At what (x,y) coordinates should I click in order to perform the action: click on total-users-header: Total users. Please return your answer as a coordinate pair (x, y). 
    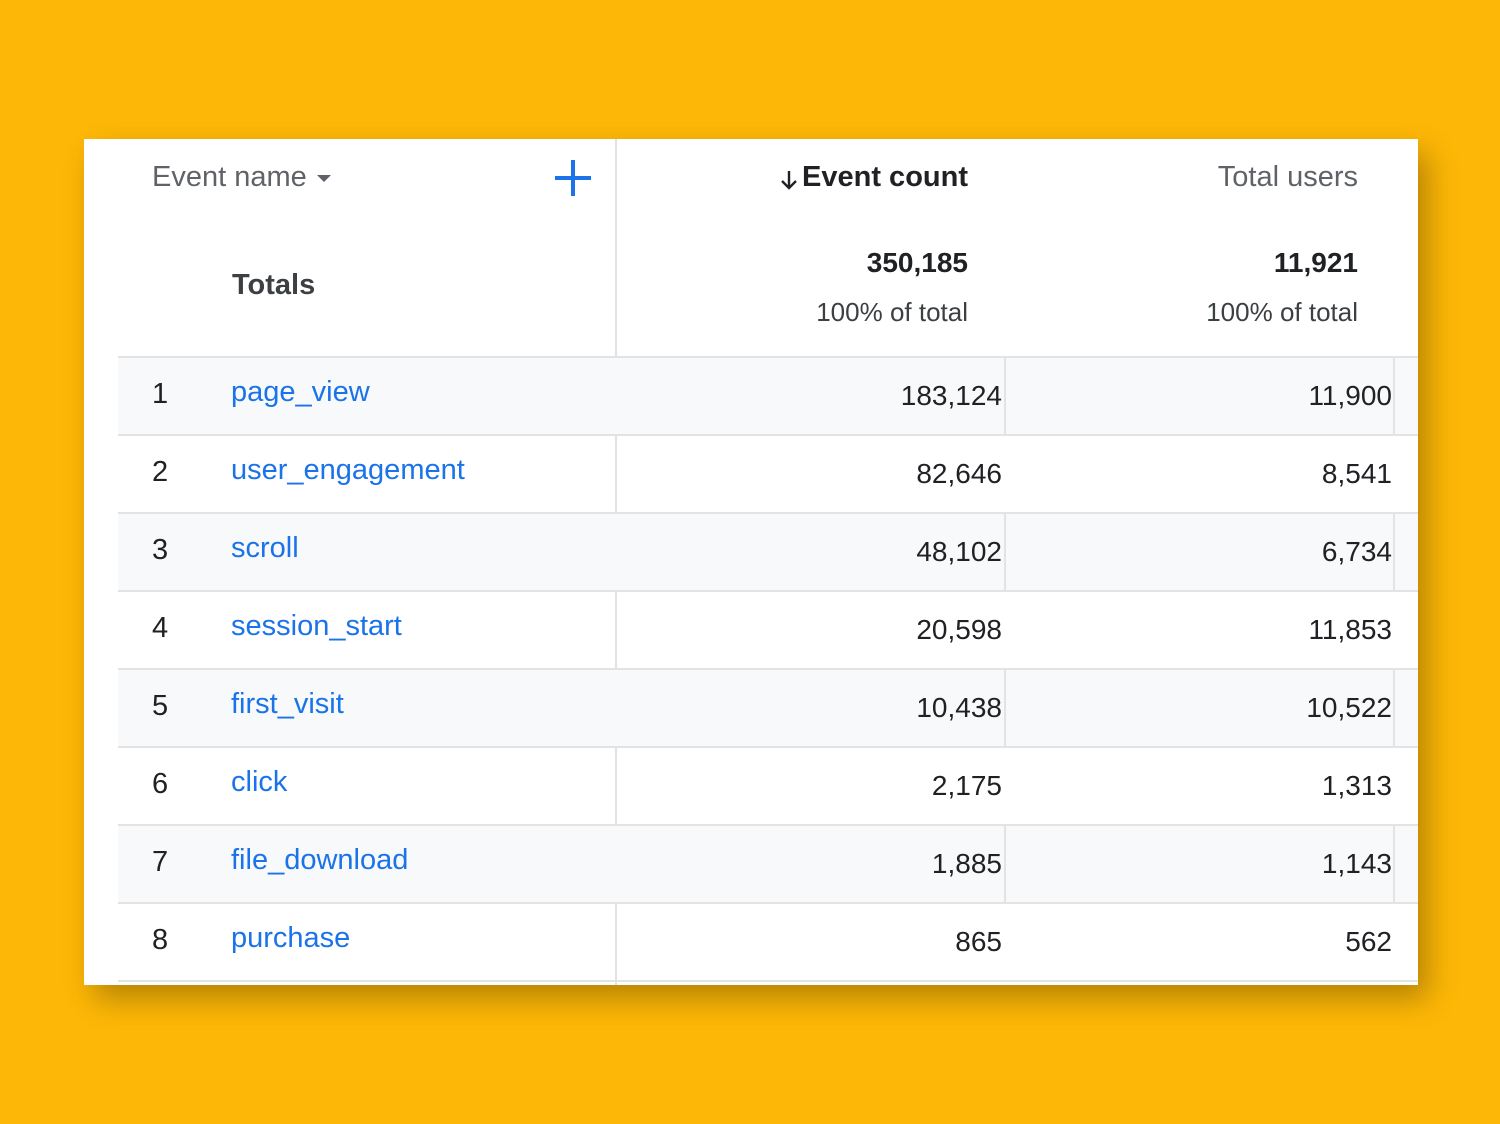
    Looking at the image, I should click on (1288, 177).